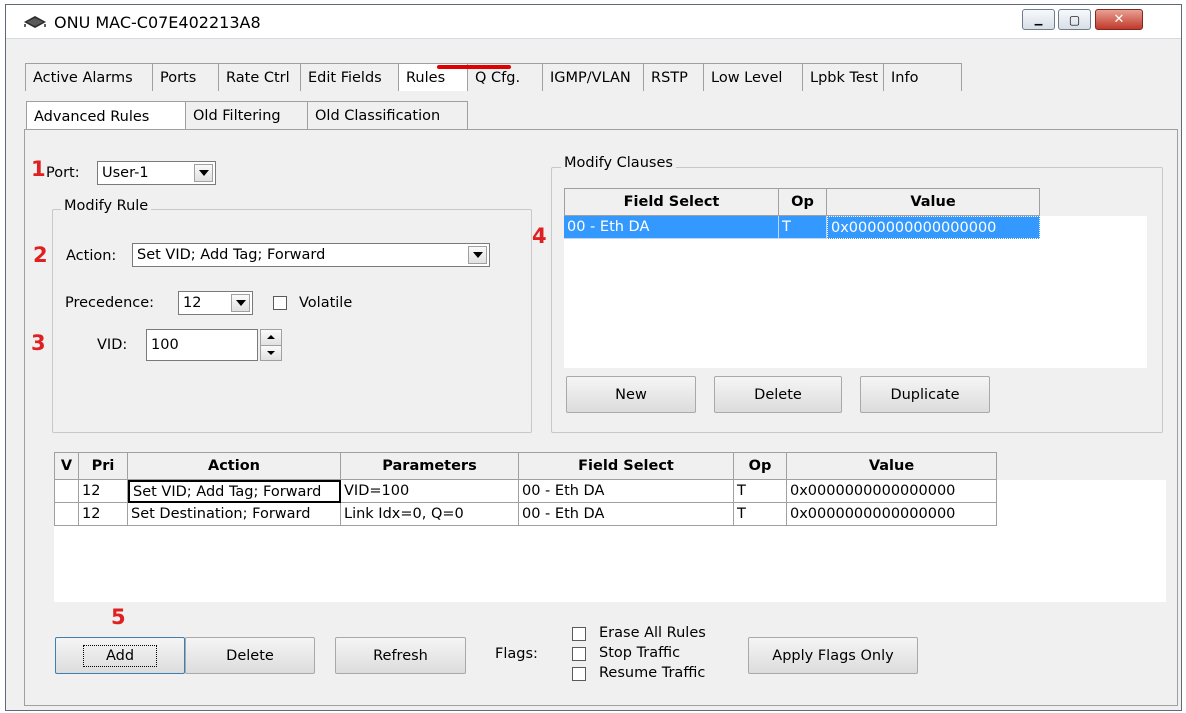 The height and width of the screenshot is (713, 1186). Describe the element at coordinates (652, 673) in the screenshot. I see `resume-traffic-label: Resume Traffic` at that location.